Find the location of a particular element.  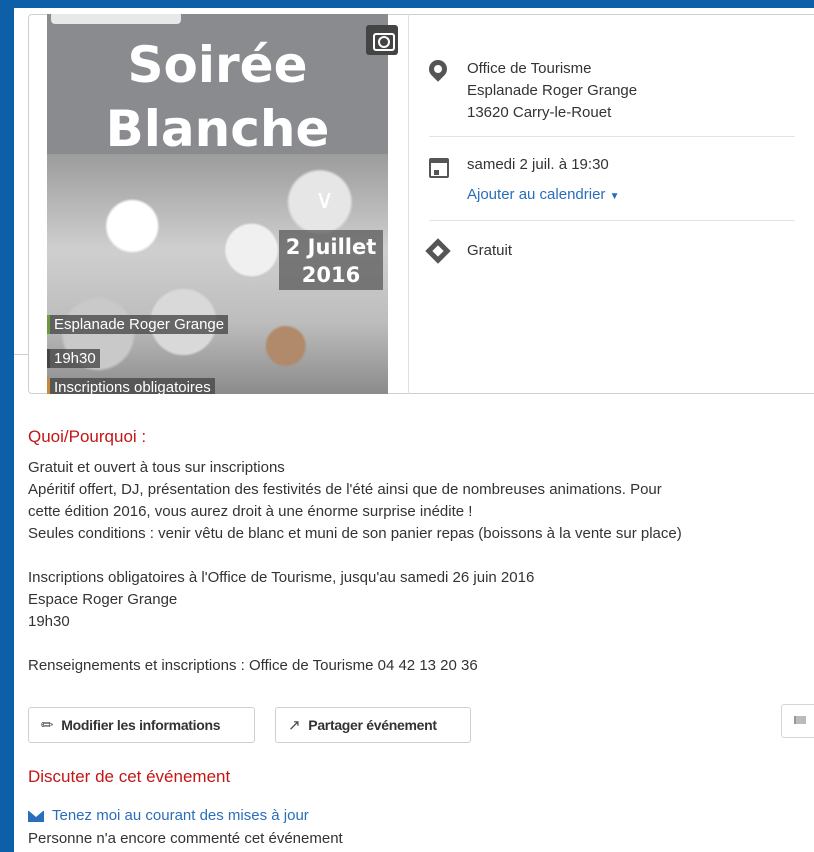

pencil-icon: ✏ is located at coordinates (47, 725).